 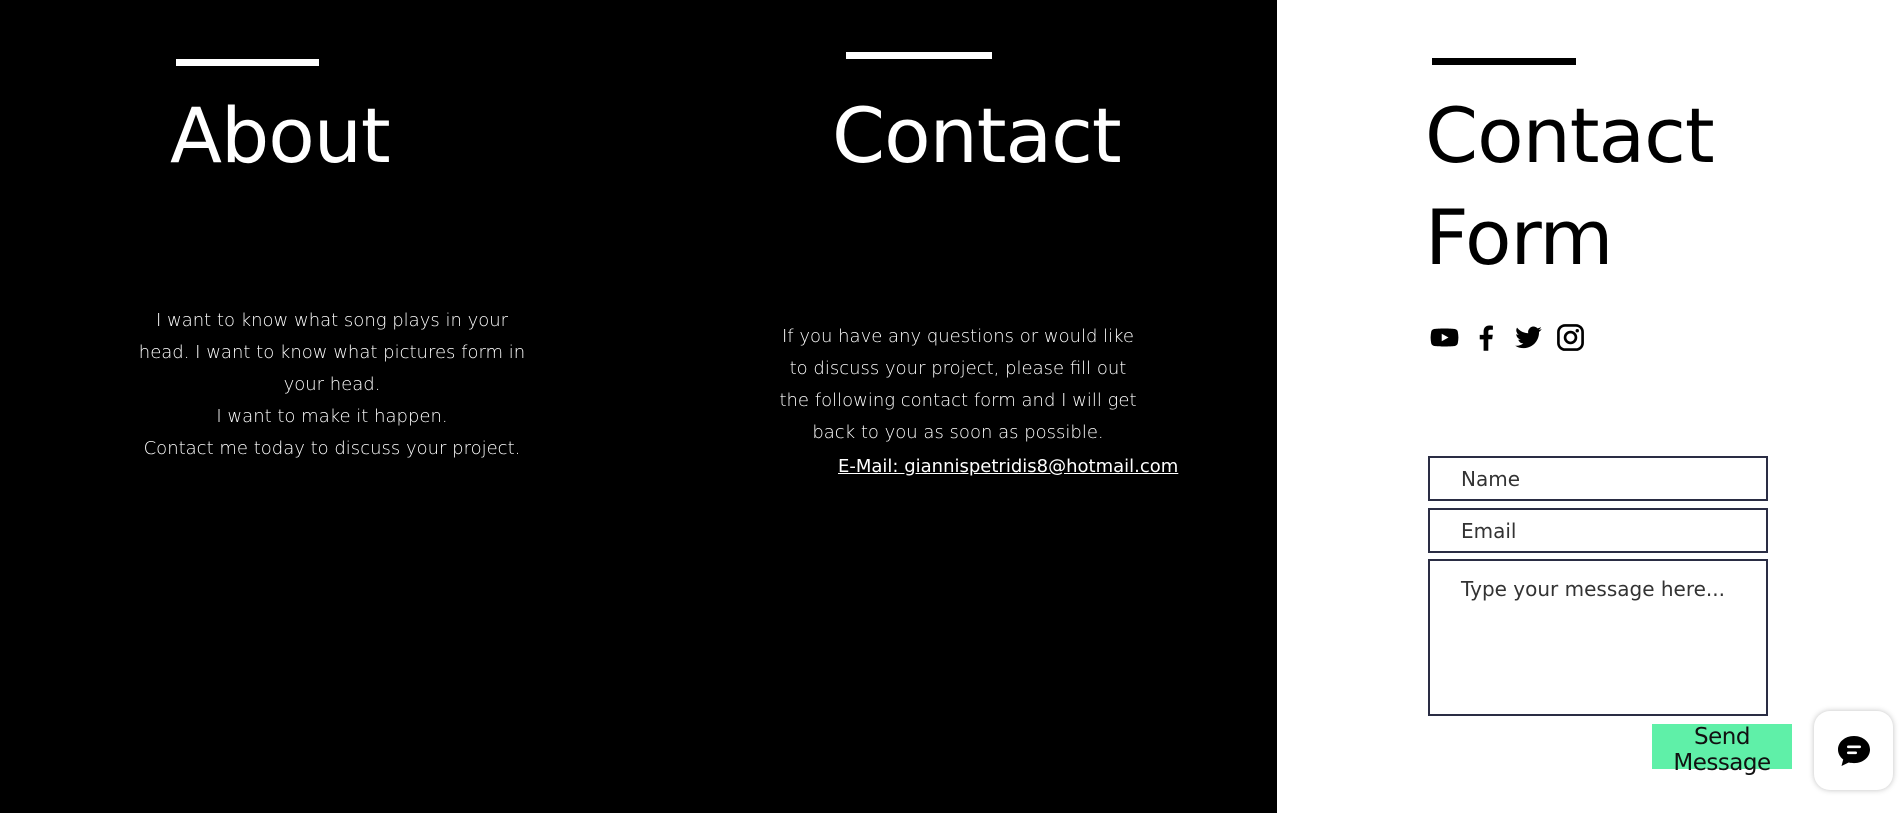 What do you see at coordinates (919, 55) in the screenshot?
I see `contact-divider` at bounding box center [919, 55].